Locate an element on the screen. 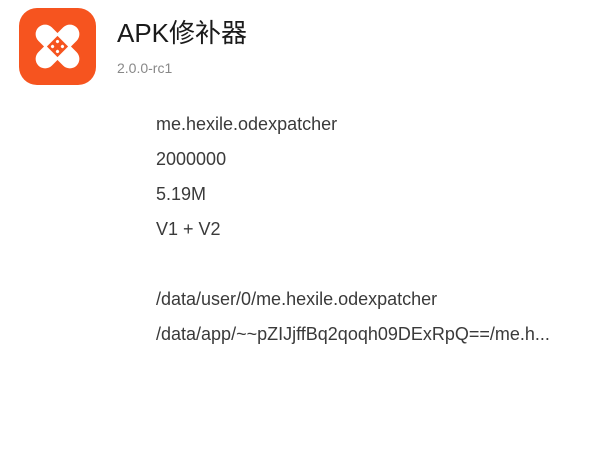 The image size is (612, 476). data-directory: /data/user/0/me.hexile.odexpatcher is located at coordinates (297, 299).